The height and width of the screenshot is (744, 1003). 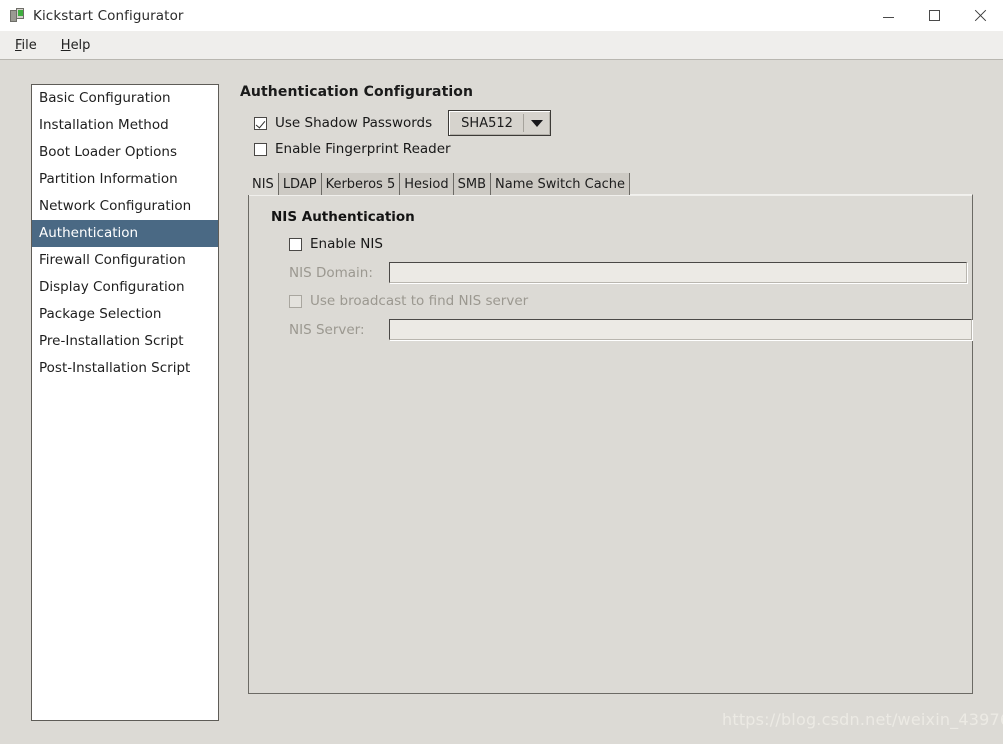 What do you see at coordinates (125, 341) in the screenshot?
I see `sidebar-item-pre-installation-script: Pre-Installation Script` at bounding box center [125, 341].